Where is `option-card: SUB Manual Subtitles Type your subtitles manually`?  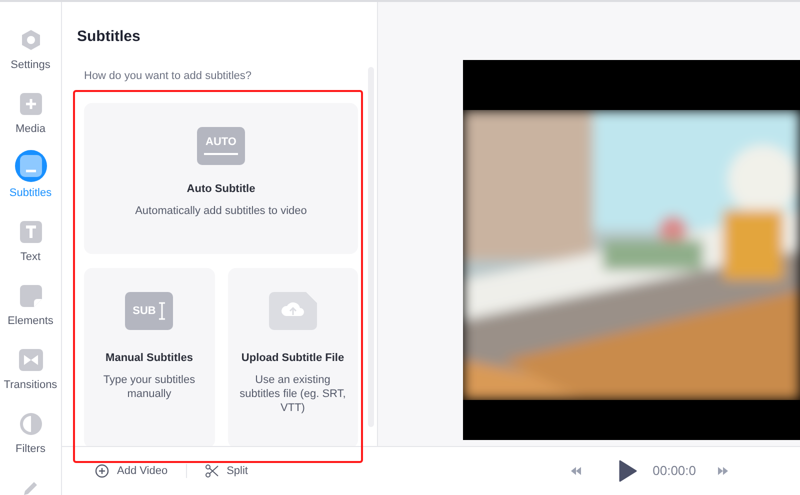
option-card: SUB Manual Subtitles Type your subtitles manually is located at coordinates (149, 357).